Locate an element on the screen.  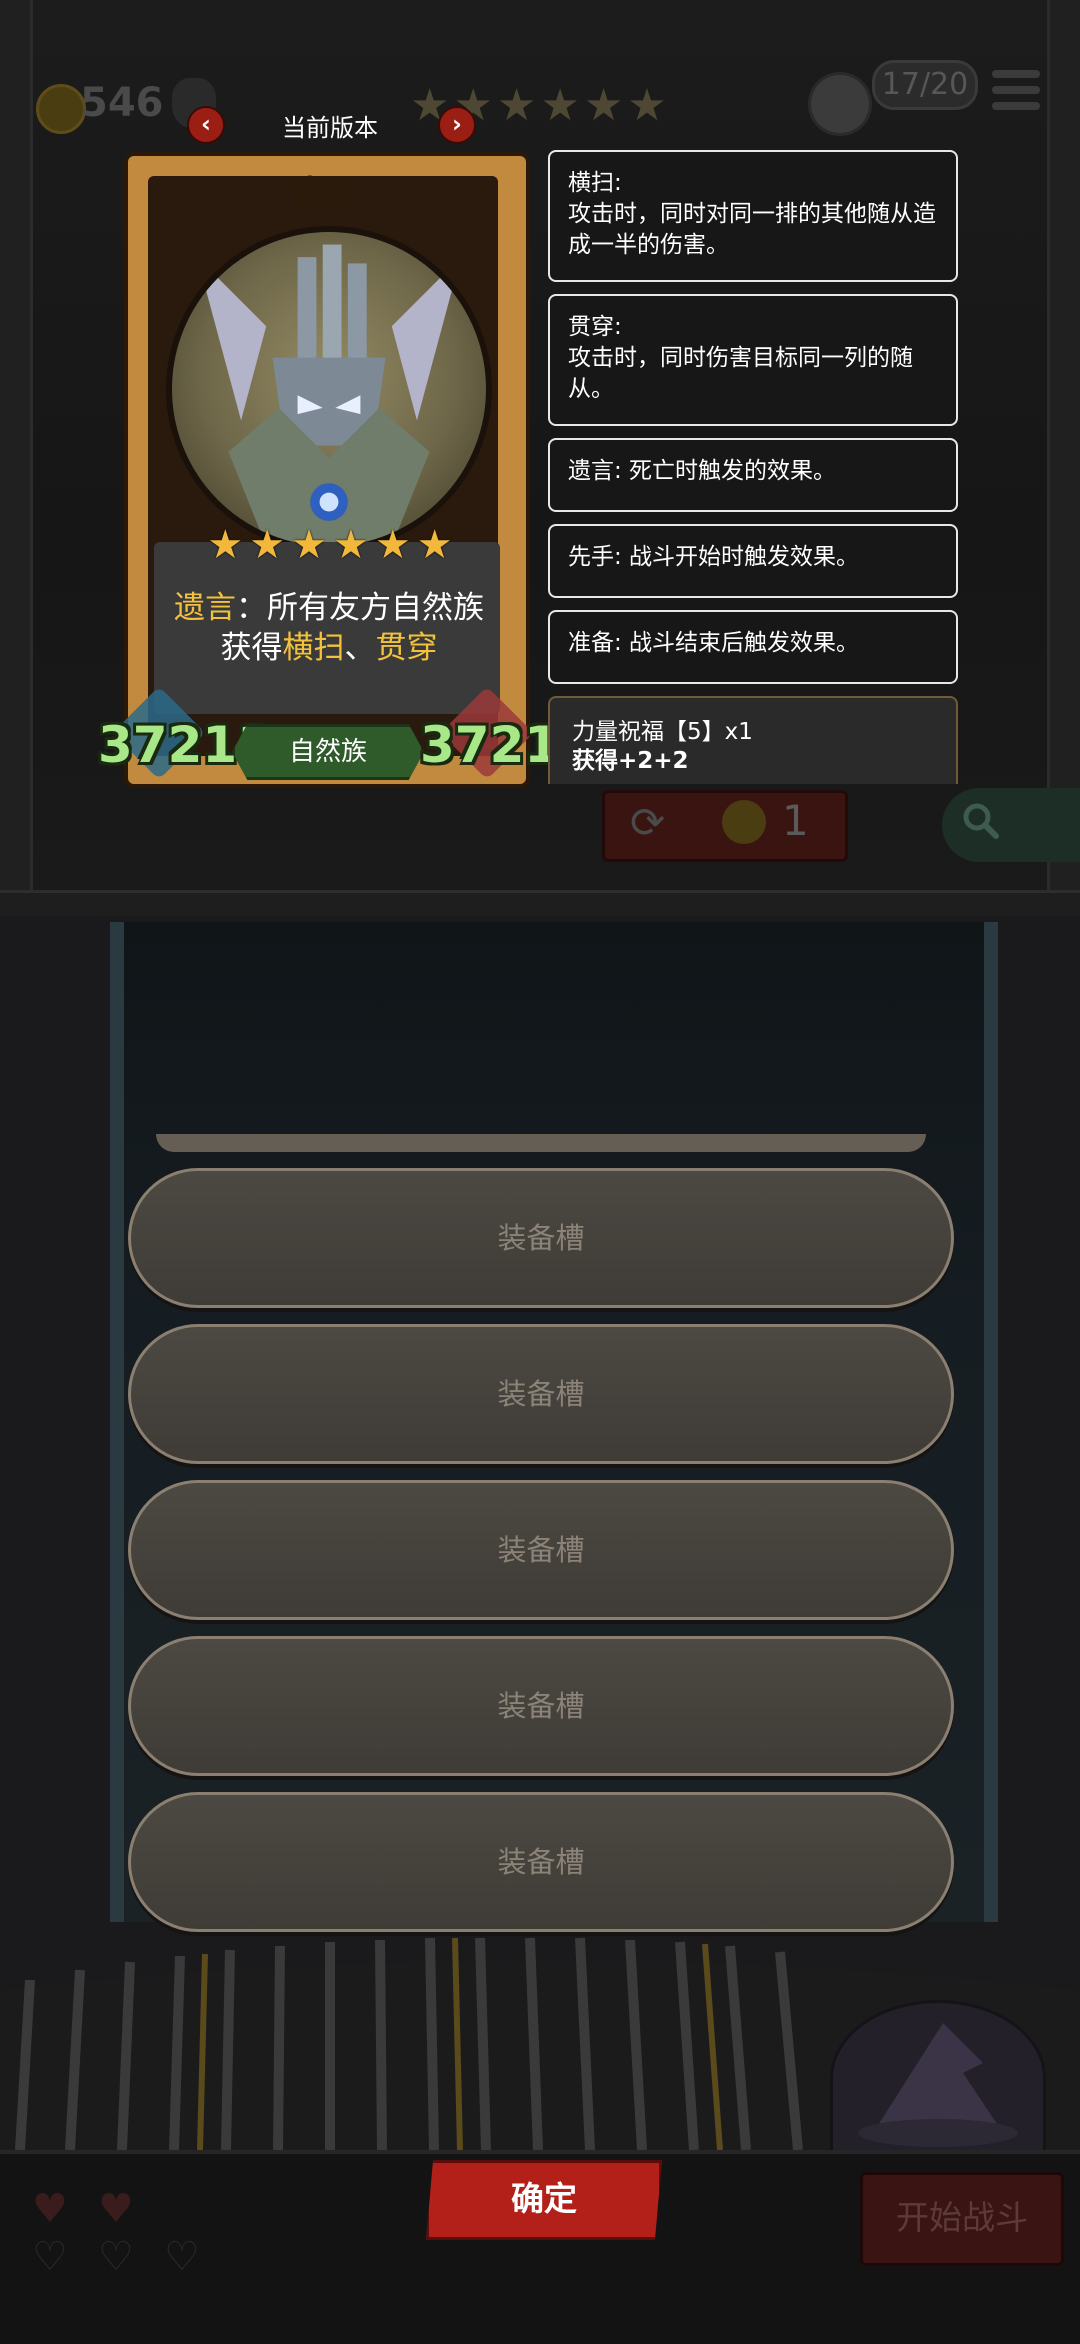
minion-portrait is located at coordinates (329, 389).